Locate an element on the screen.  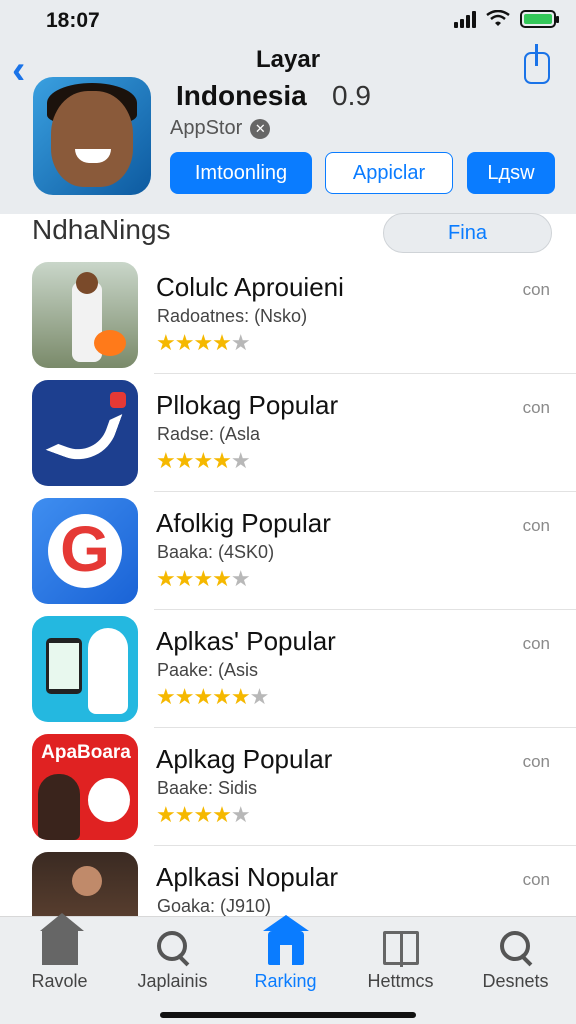
app-subtitle: Paake: (Asis is located at coordinates (208, 670).